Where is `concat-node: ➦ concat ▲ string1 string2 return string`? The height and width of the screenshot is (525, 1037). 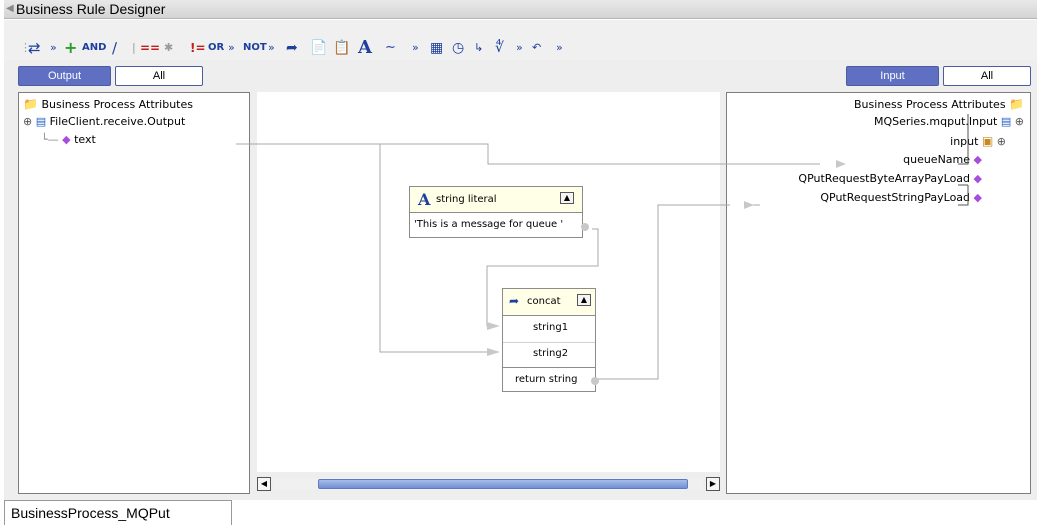
concat-node: ➦ concat ▲ string1 string2 return string is located at coordinates (550, 340).